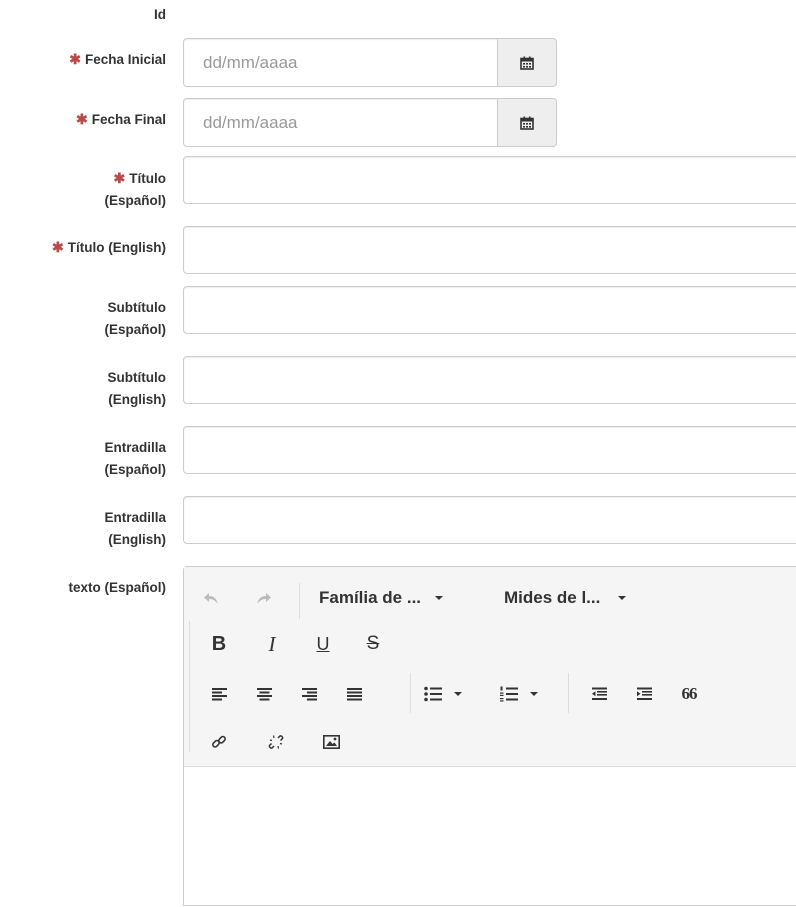  I want to click on titulo-es-label-line2: (Español), so click(135, 200).